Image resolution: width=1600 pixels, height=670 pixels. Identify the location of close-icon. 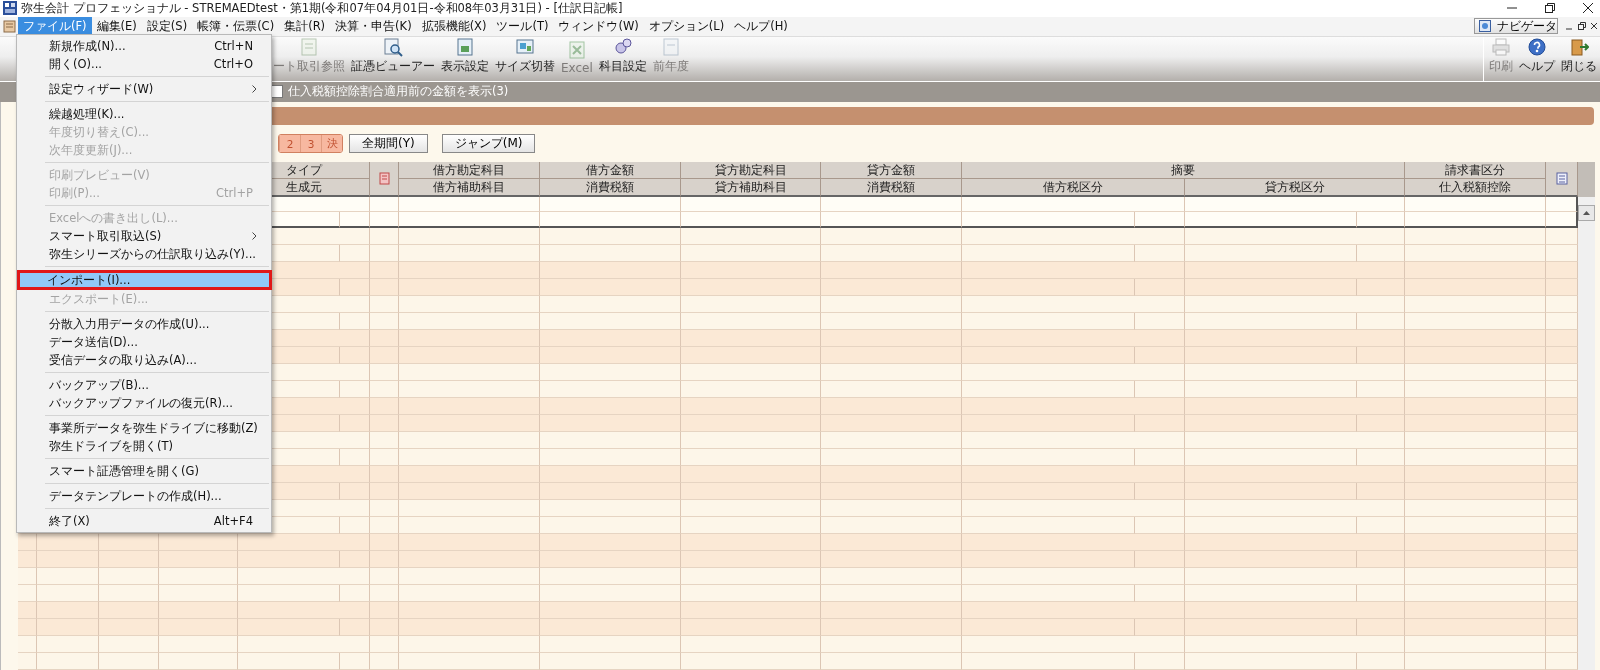
(1588, 8).